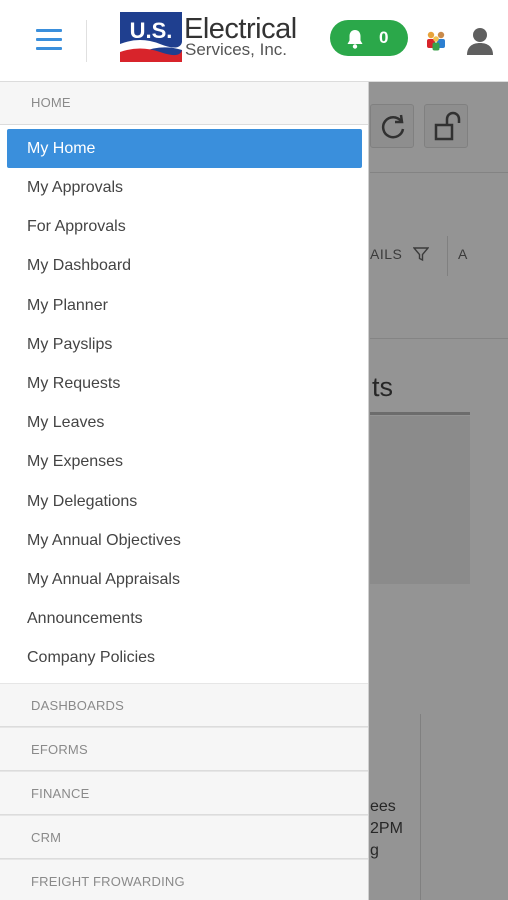 This screenshot has height=900, width=508. I want to click on company-logo: U.S. Electrical Services, Inc., so click(213, 38).